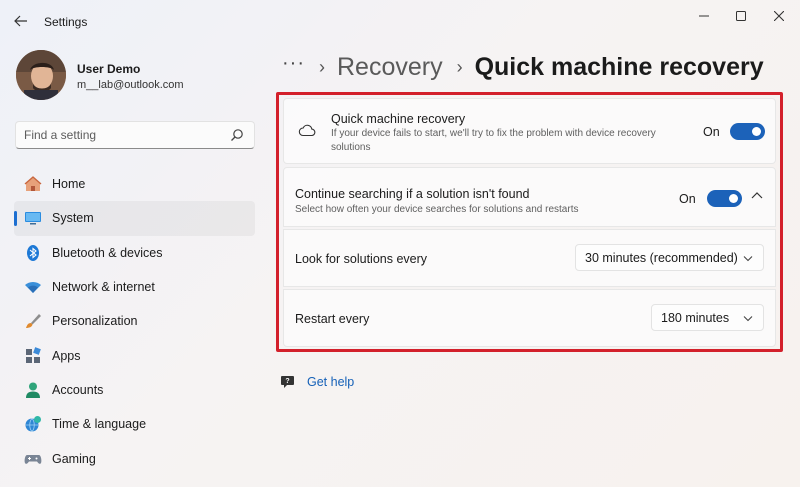  I want to click on bluetooth-icon, so click(33, 253).